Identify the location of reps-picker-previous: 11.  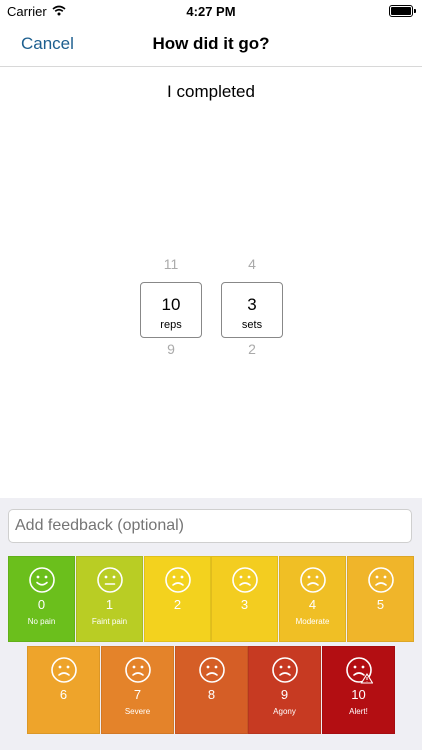
(171, 264).